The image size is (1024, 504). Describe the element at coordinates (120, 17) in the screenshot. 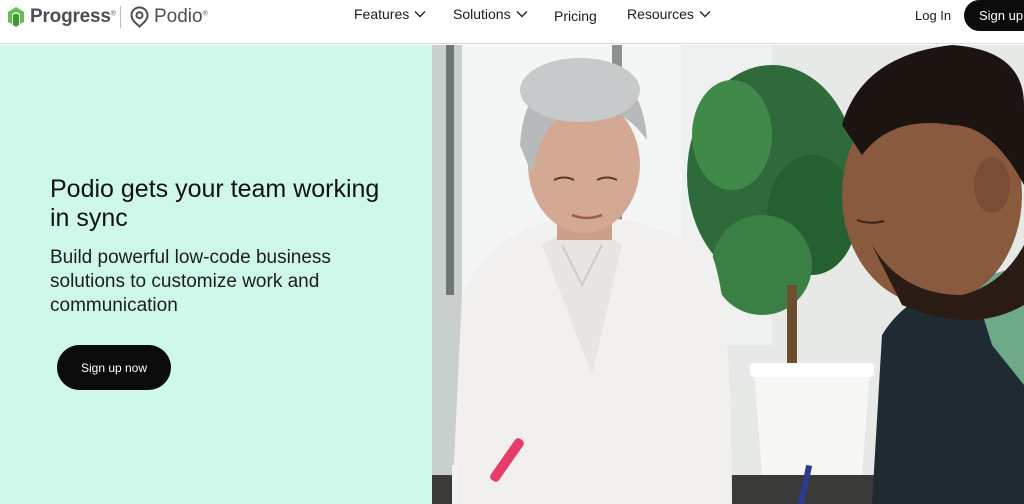

I see `logo-divider` at that location.